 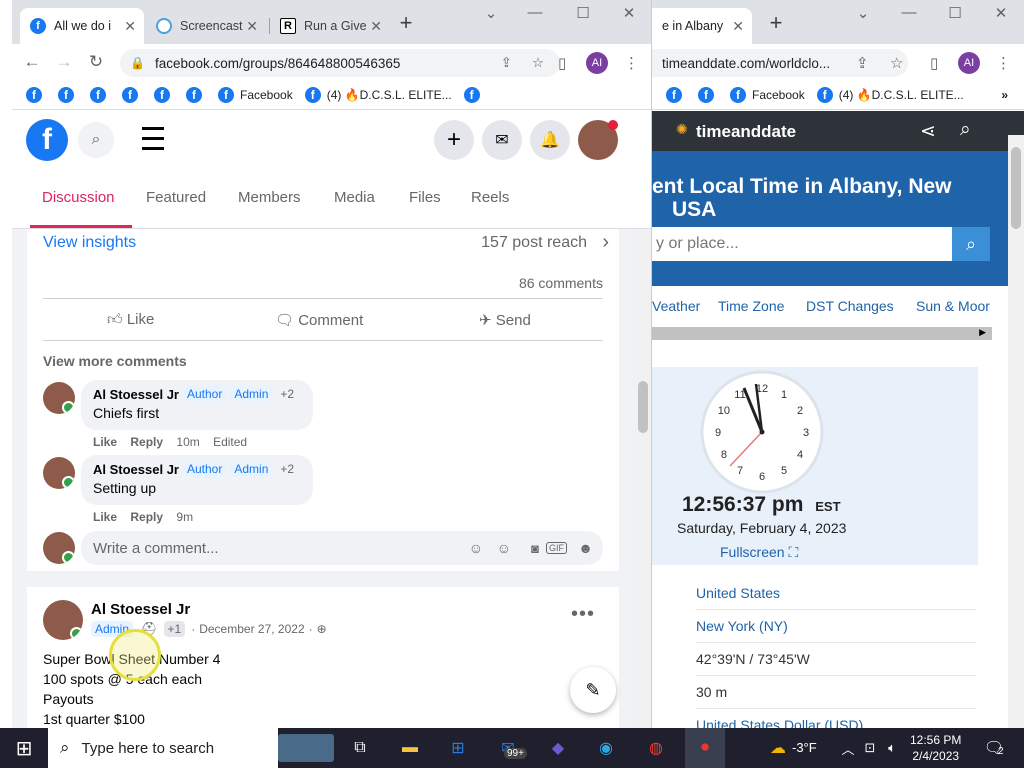 I want to click on brand-name: timeanddate, so click(x=746, y=132).